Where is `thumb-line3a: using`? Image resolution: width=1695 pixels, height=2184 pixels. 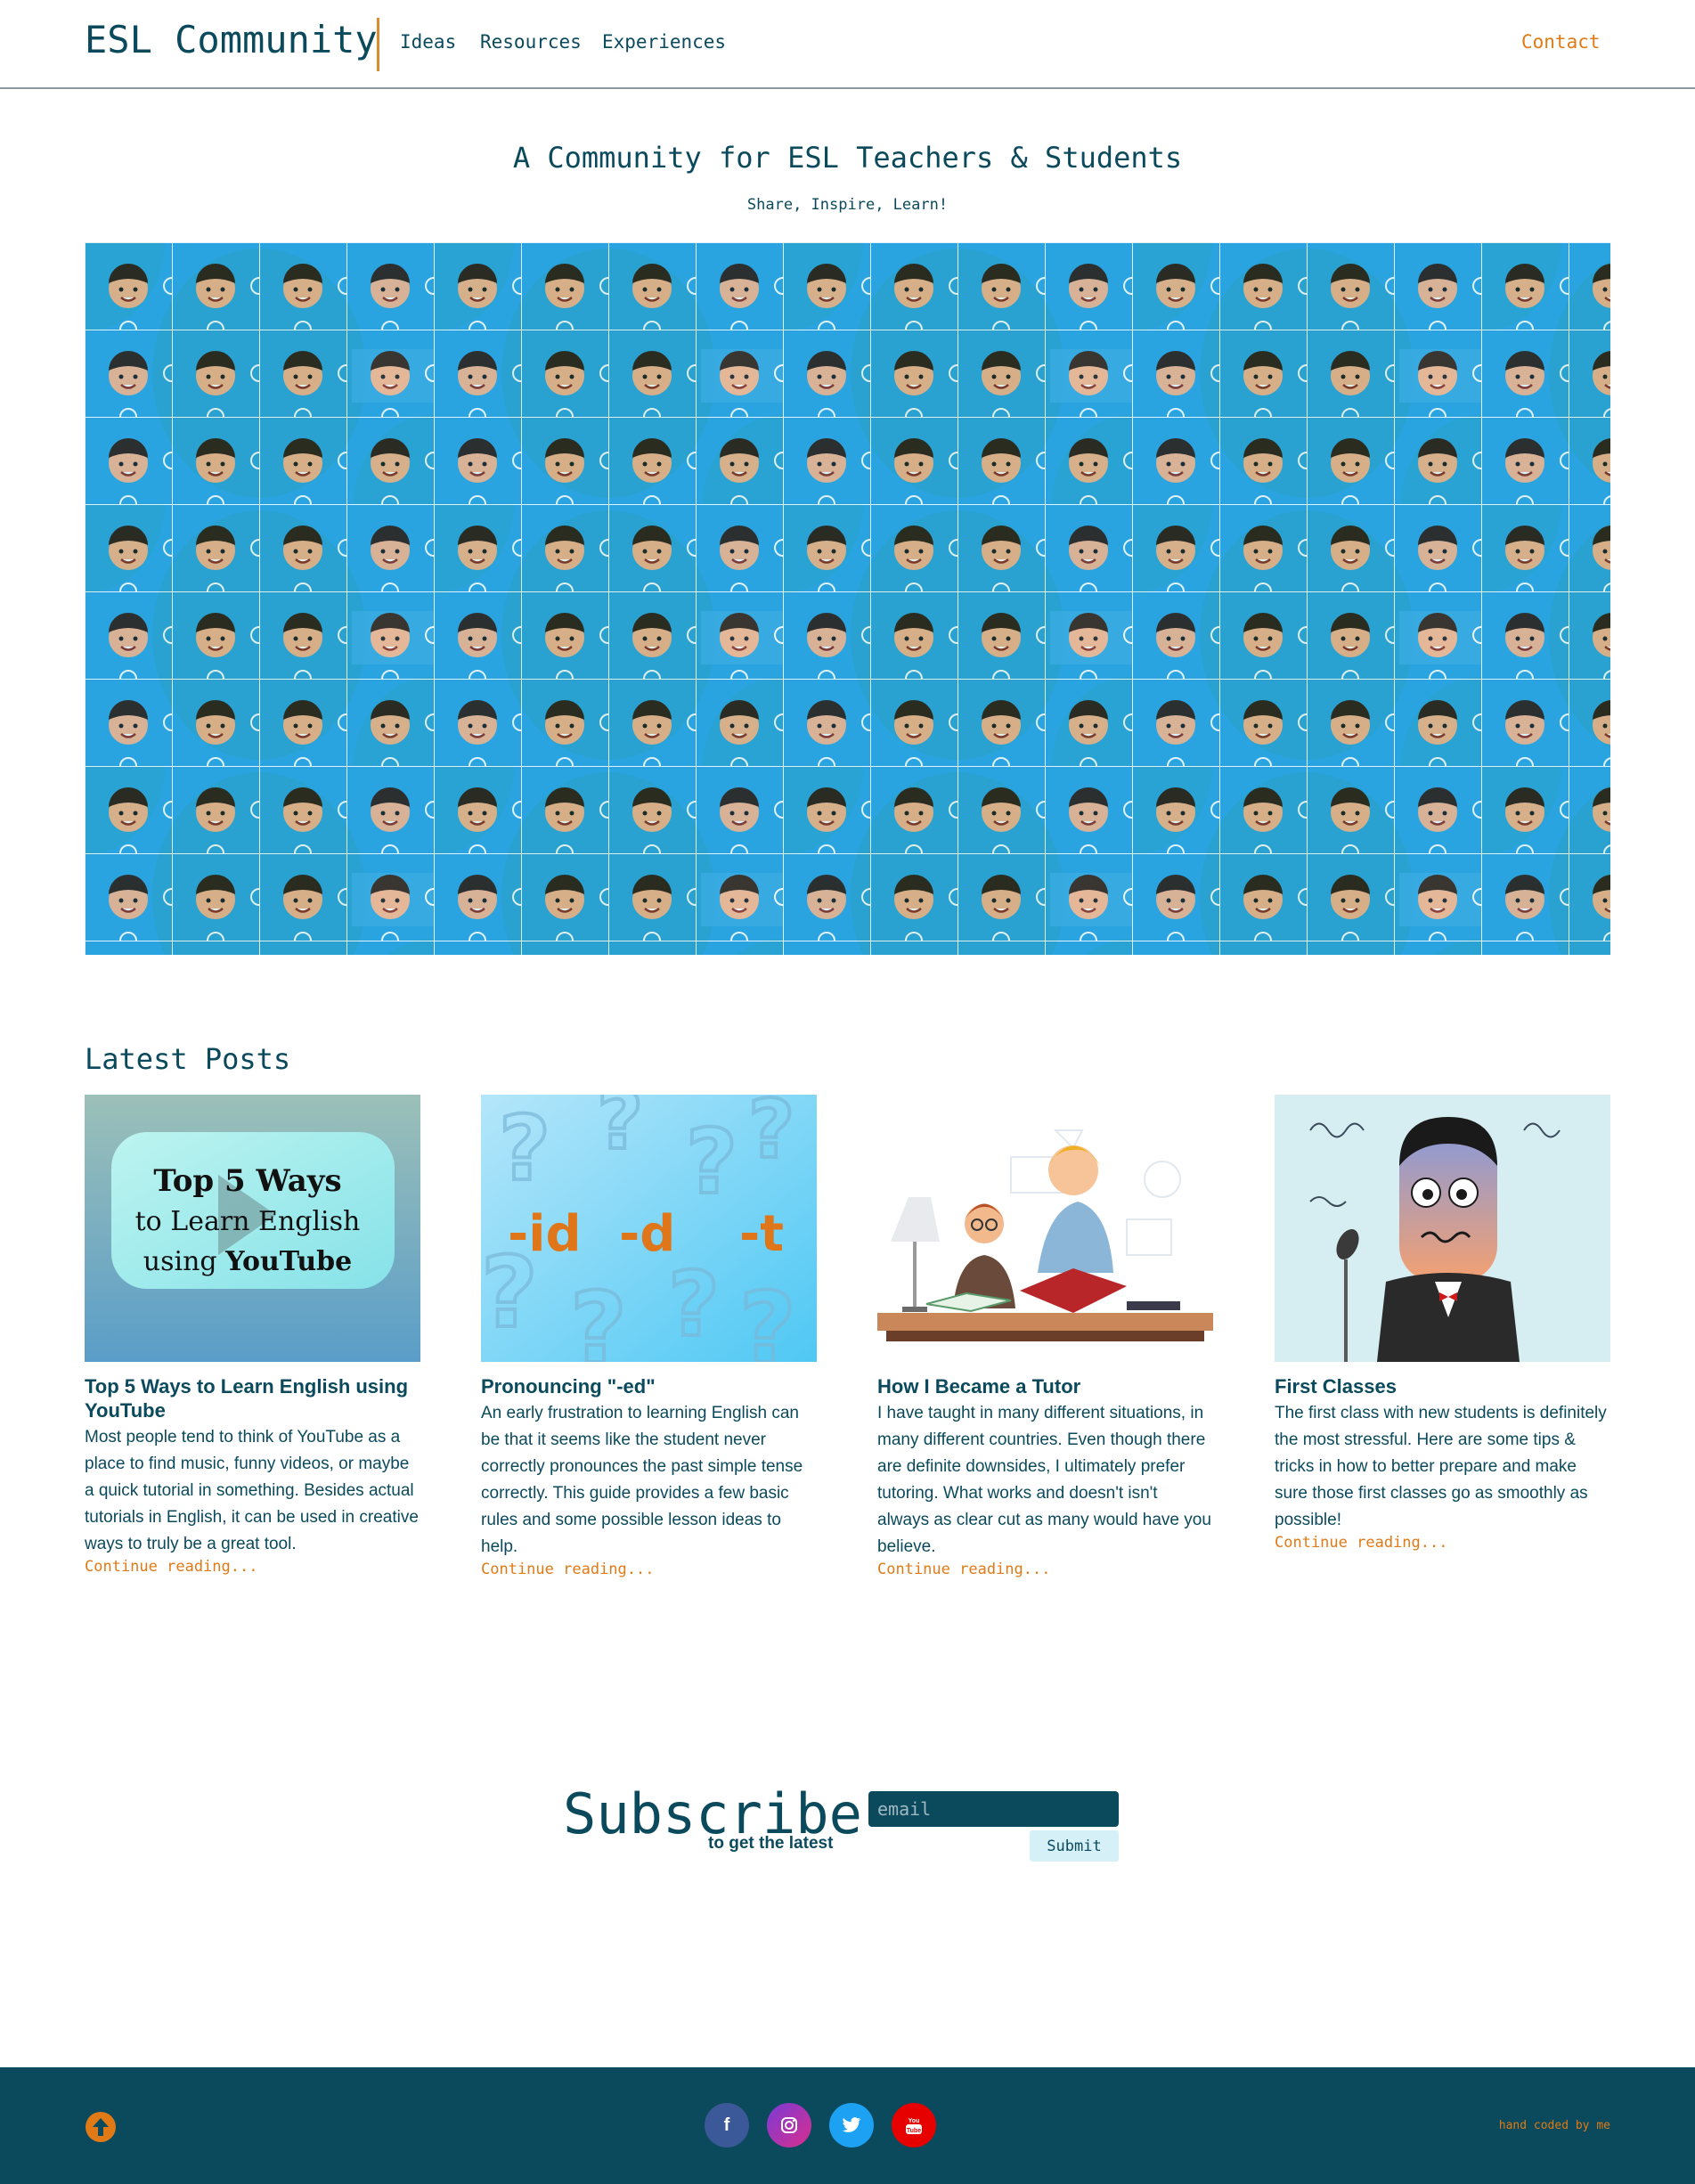 thumb-line3a: using is located at coordinates (184, 1261).